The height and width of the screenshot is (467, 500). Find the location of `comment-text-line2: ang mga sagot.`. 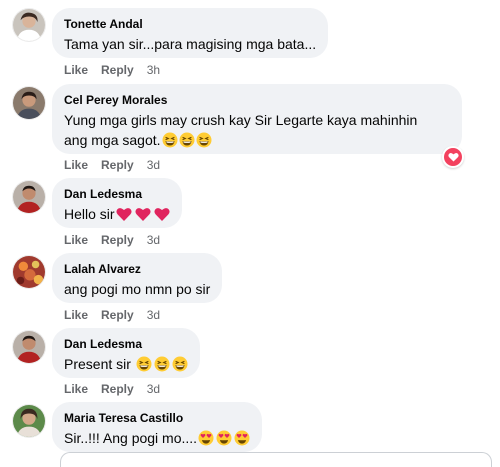

comment-text-line2: ang mga sagot. is located at coordinates (112, 140).